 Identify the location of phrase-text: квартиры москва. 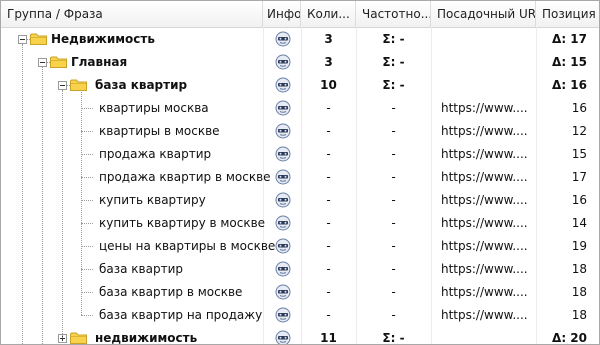
(154, 108).